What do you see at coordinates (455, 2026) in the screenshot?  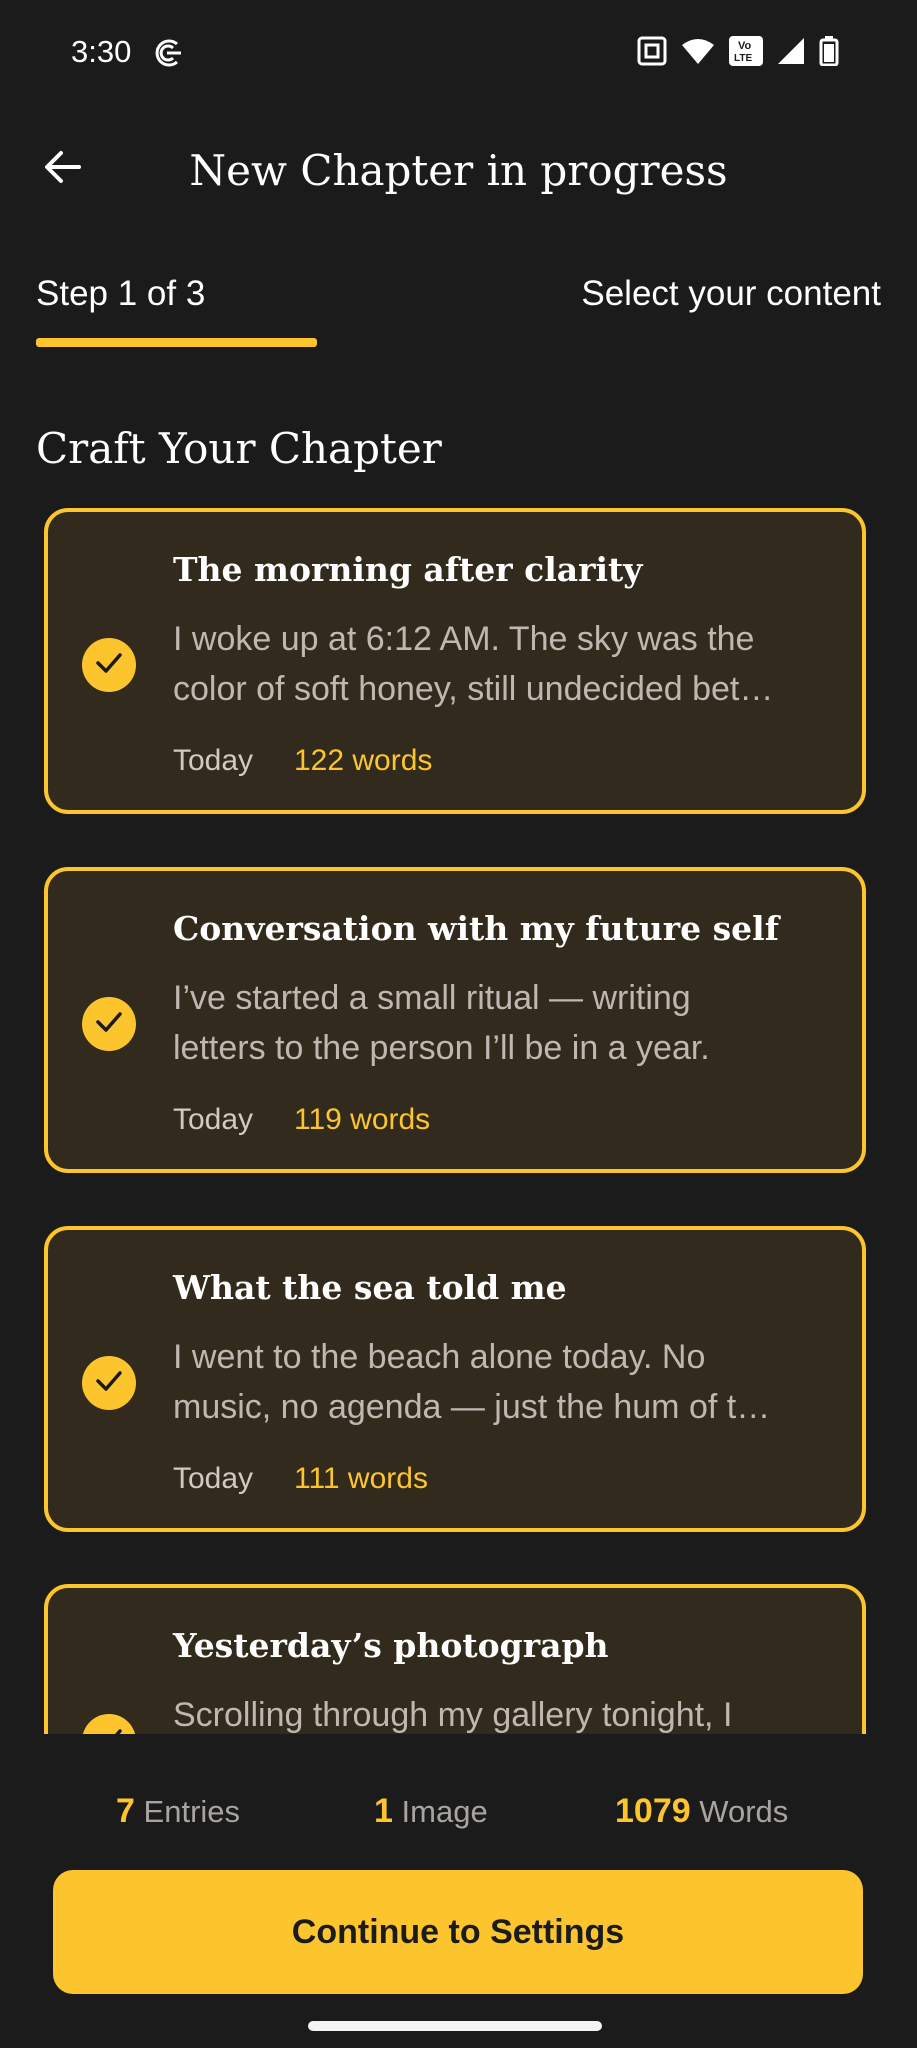 I see `home-indicator` at bounding box center [455, 2026].